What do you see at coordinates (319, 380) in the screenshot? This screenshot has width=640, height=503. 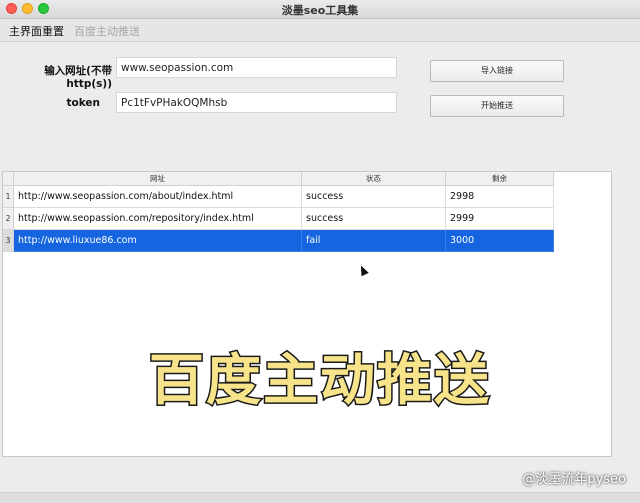 I see `video-caption-overlay: 百度主动推送` at bounding box center [319, 380].